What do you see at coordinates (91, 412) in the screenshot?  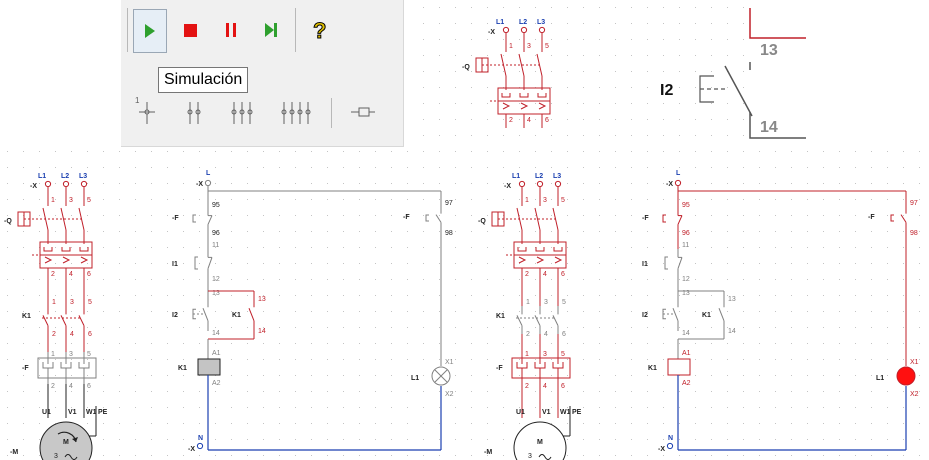 I see `label-W1: W1` at bounding box center [91, 412].